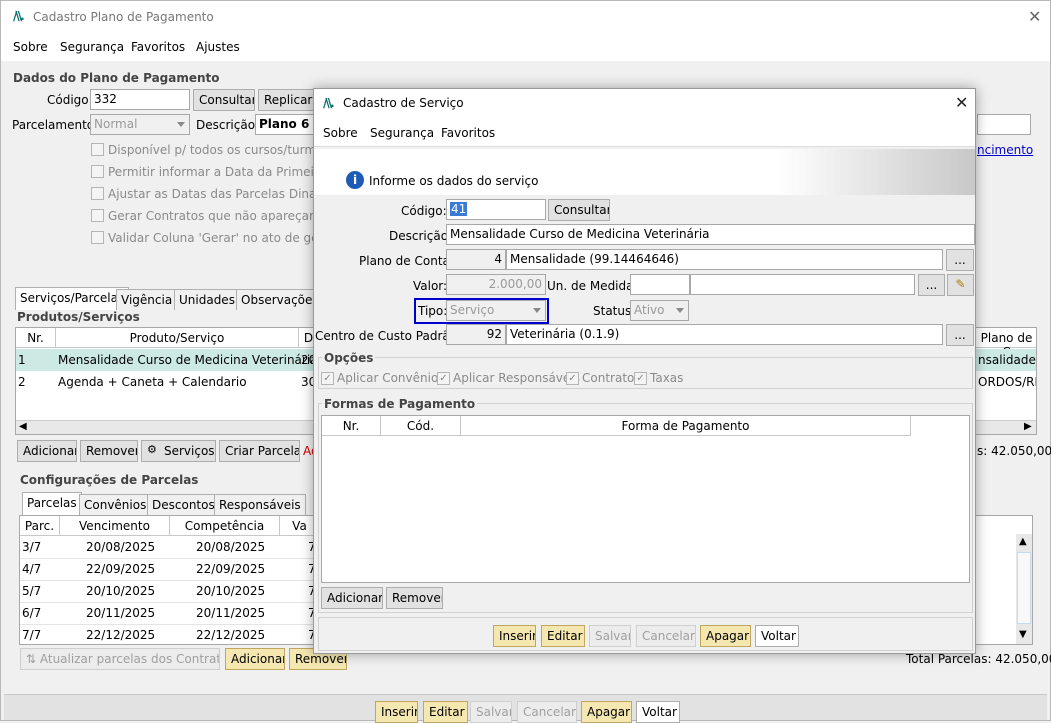 The image size is (1051, 723). What do you see at coordinates (496, 310) in the screenshot?
I see `dlg-tipo-select: Serviço` at bounding box center [496, 310].